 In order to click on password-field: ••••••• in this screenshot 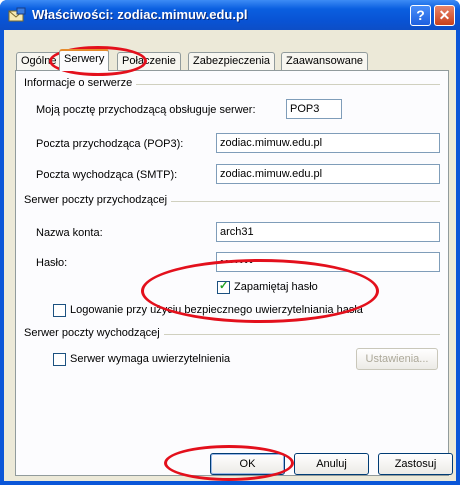, I will do `click(328, 262)`.